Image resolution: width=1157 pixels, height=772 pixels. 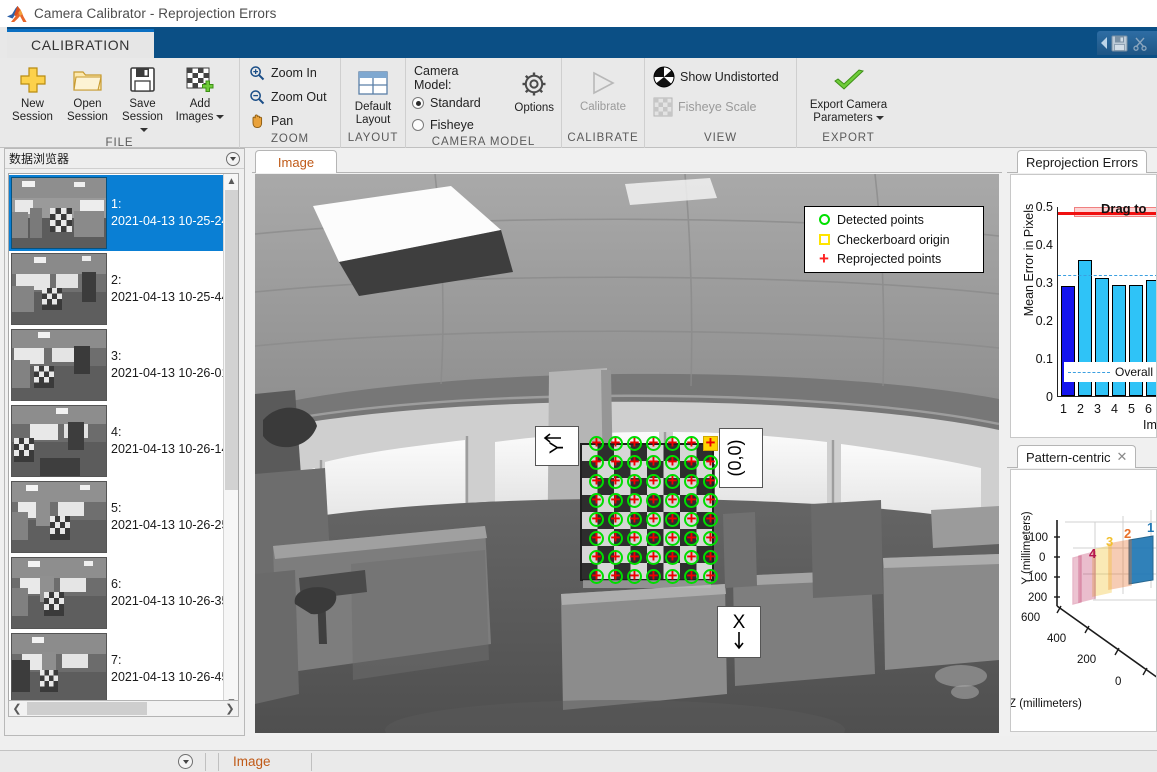 I want to click on pan-button: Pan, so click(x=268, y=121).